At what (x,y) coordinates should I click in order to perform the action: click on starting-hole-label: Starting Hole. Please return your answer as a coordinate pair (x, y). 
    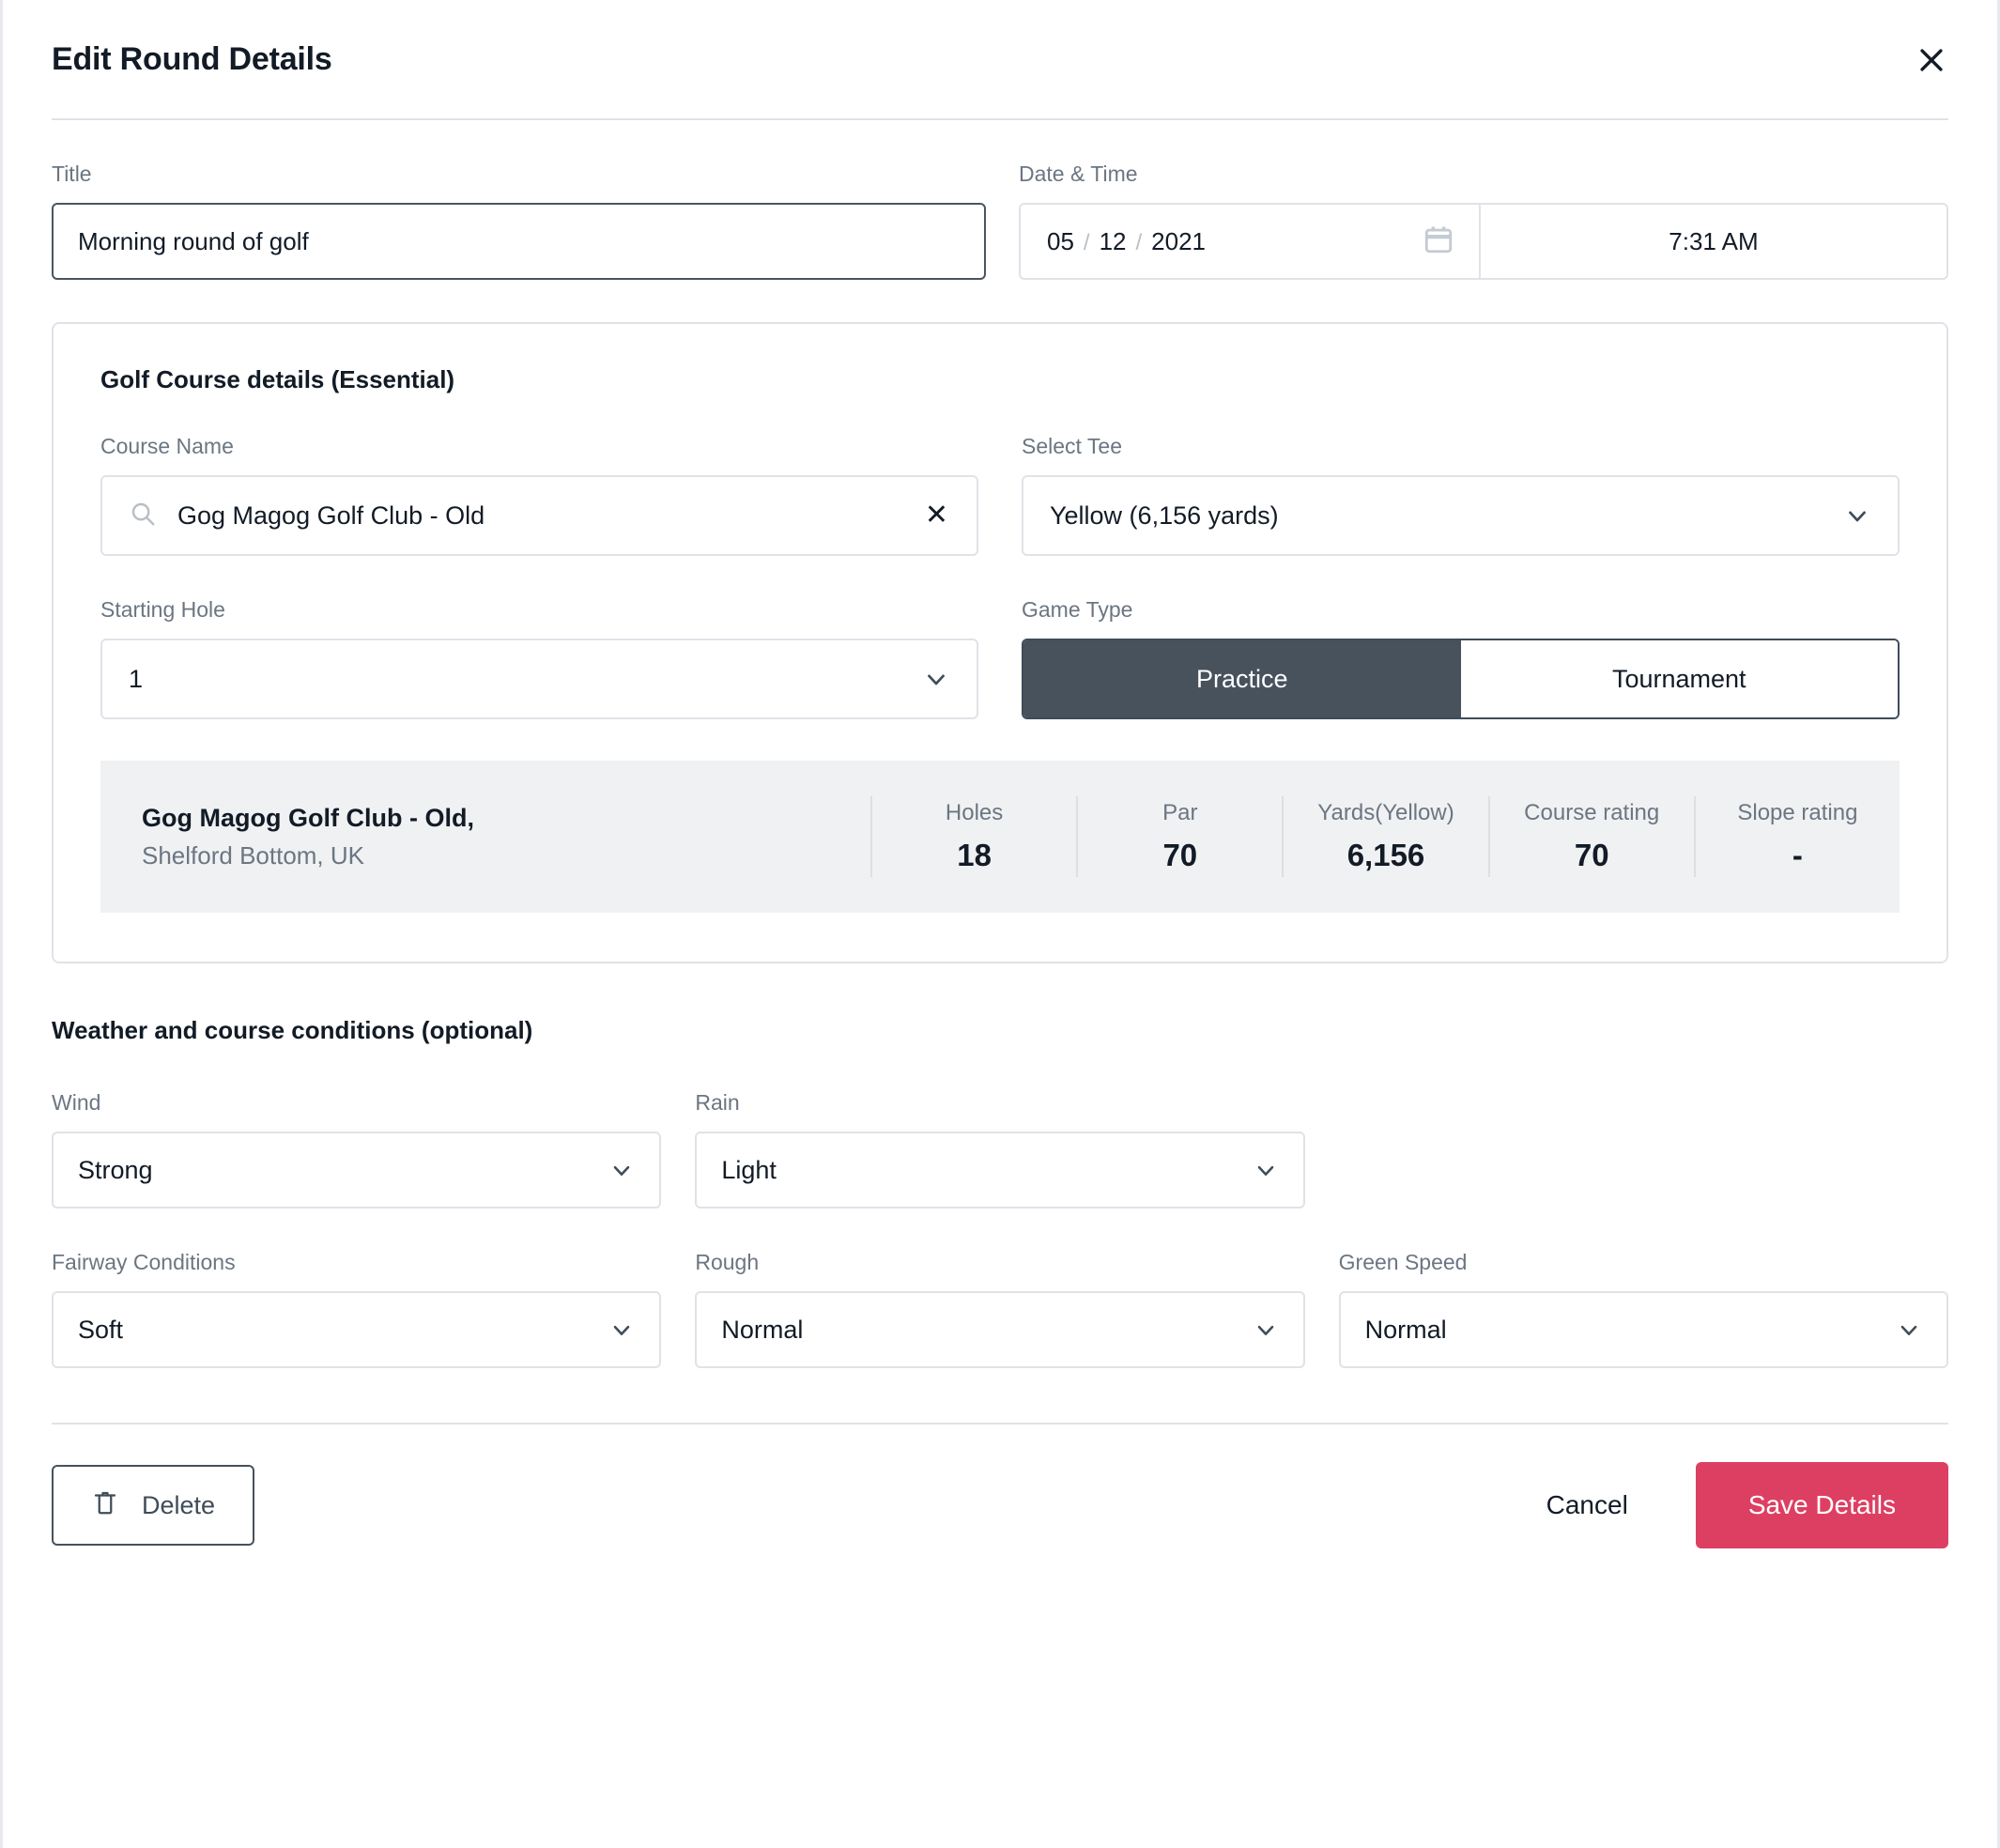
    Looking at the image, I should click on (162, 609).